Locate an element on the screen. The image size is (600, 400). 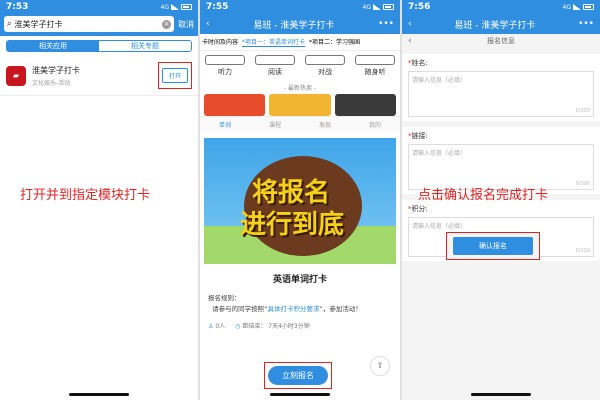
bottom-nav: 单词 课程 发现 我的 is located at coordinates (300, 124).